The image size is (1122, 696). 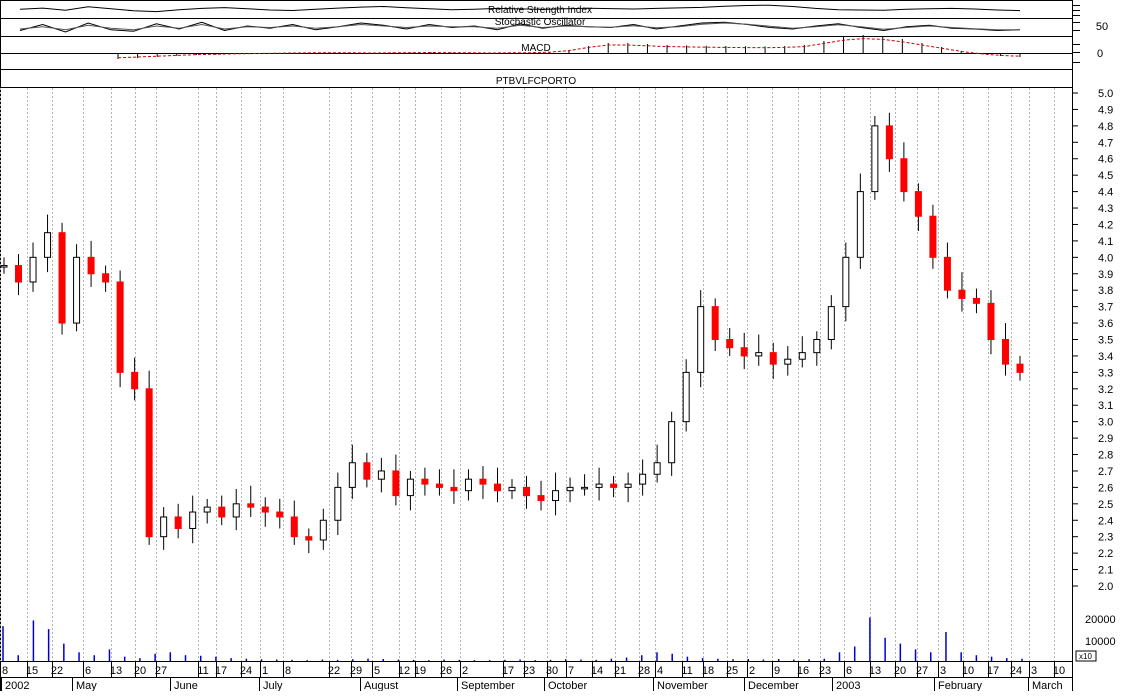 I want to click on x-day-label: 25, so click(x=732, y=671).